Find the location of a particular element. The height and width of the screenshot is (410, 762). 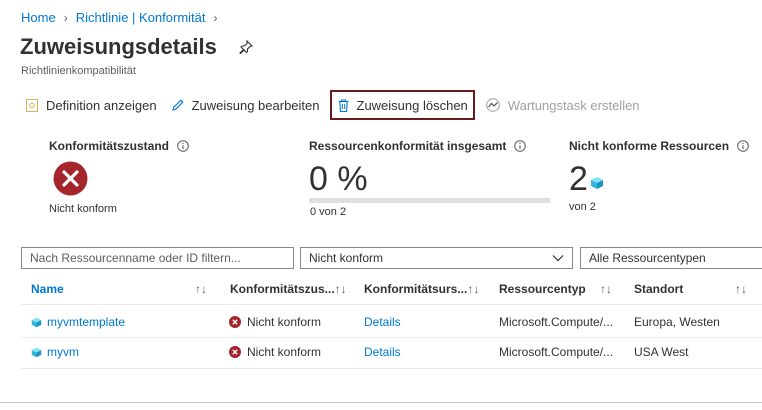

breadcrumb: Home › Richtlinie | Konformität › is located at coordinates (123, 17).